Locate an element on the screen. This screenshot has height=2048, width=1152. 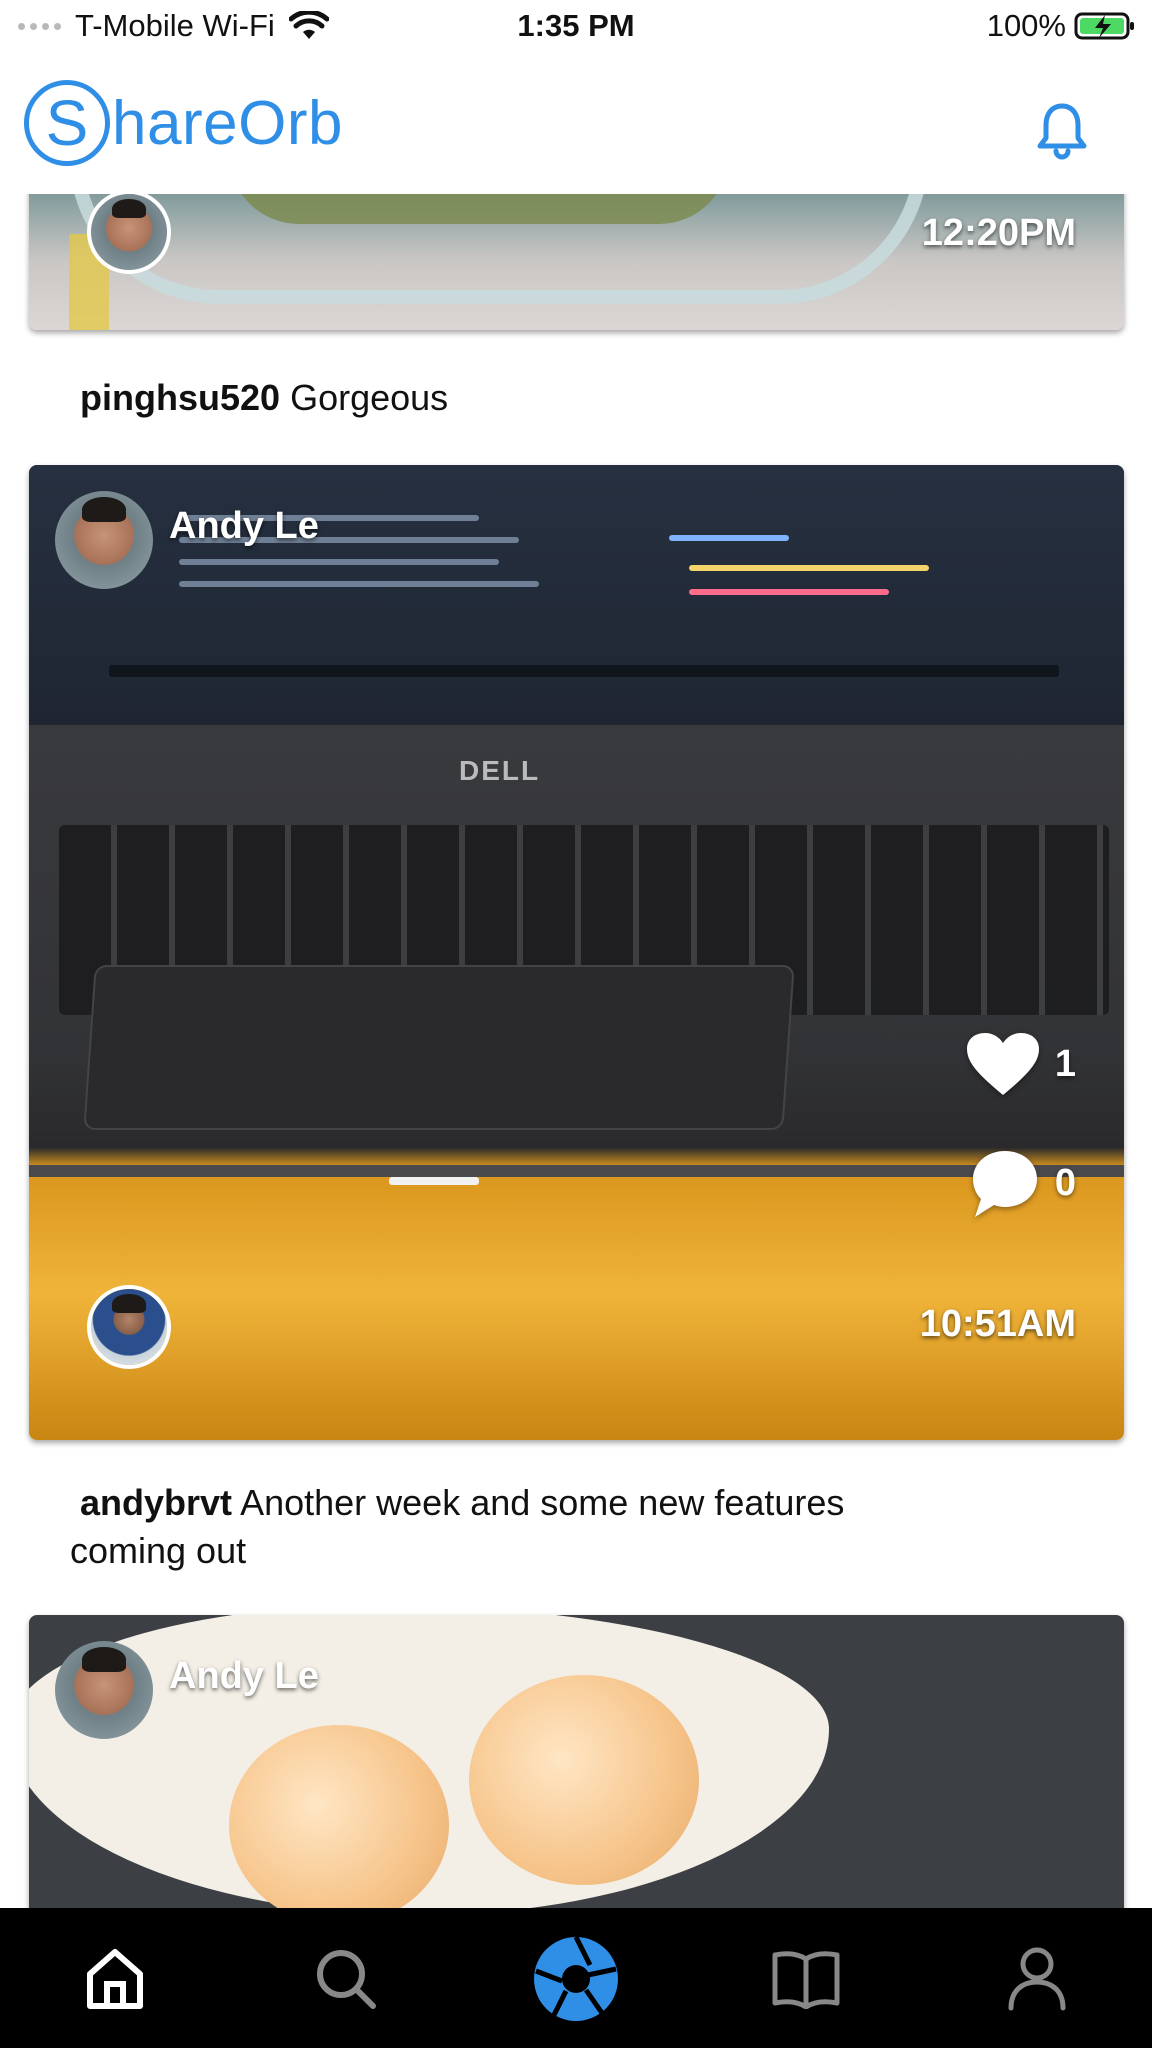
laptop-logo: DELL is located at coordinates (500, 770).